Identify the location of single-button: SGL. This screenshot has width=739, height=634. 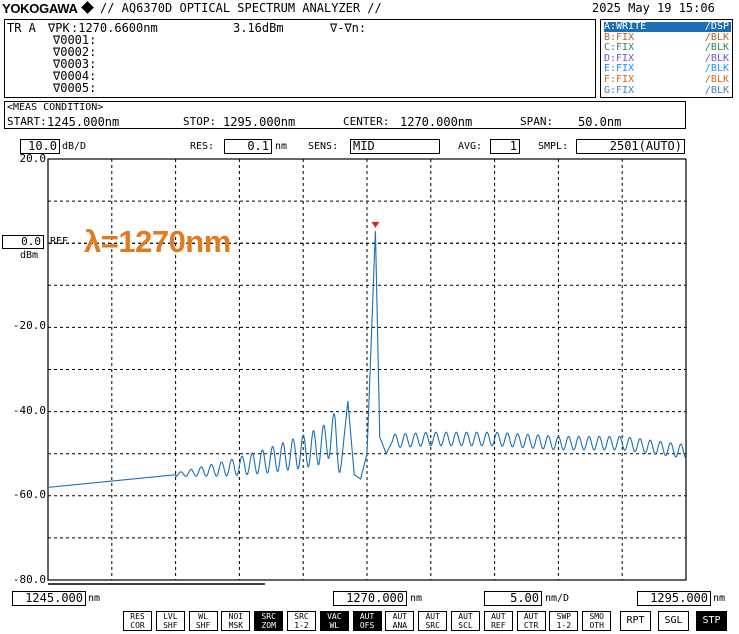
(673, 621).